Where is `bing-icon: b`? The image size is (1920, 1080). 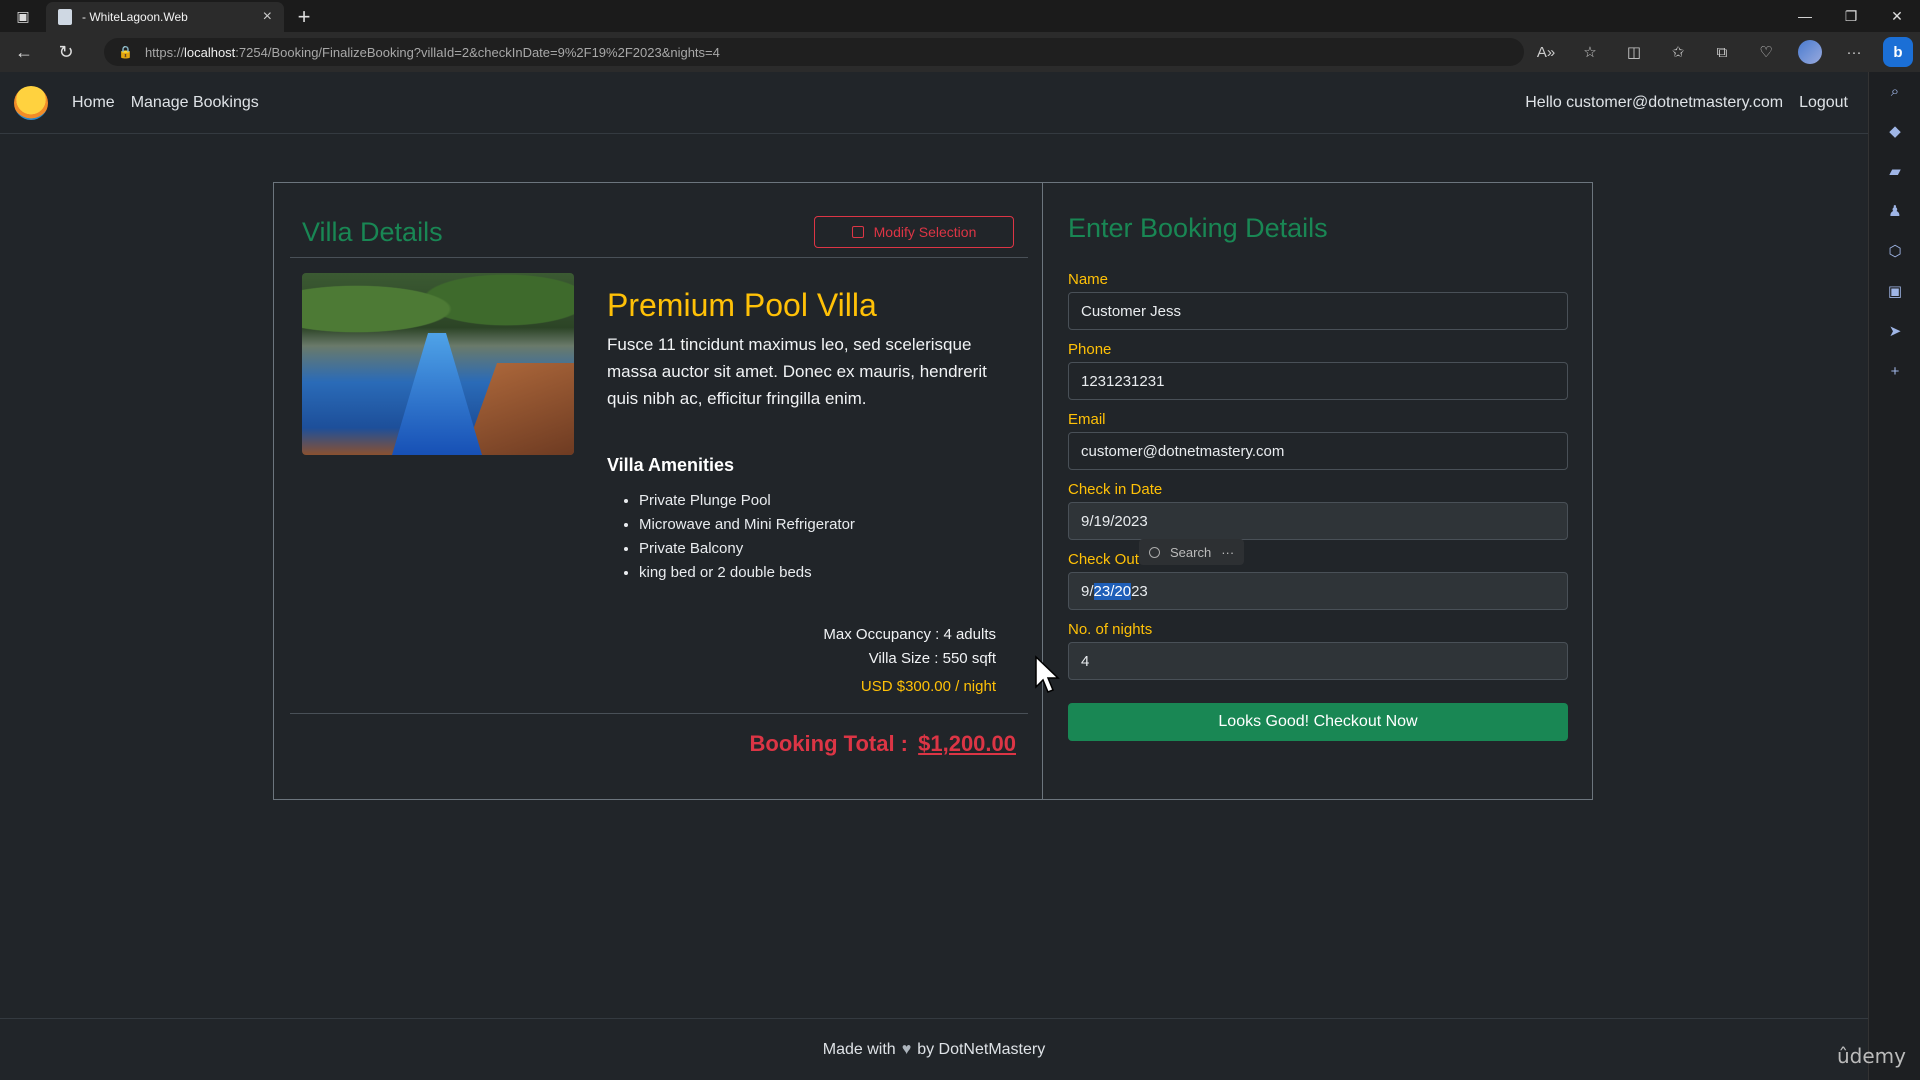 bing-icon: b is located at coordinates (1898, 52).